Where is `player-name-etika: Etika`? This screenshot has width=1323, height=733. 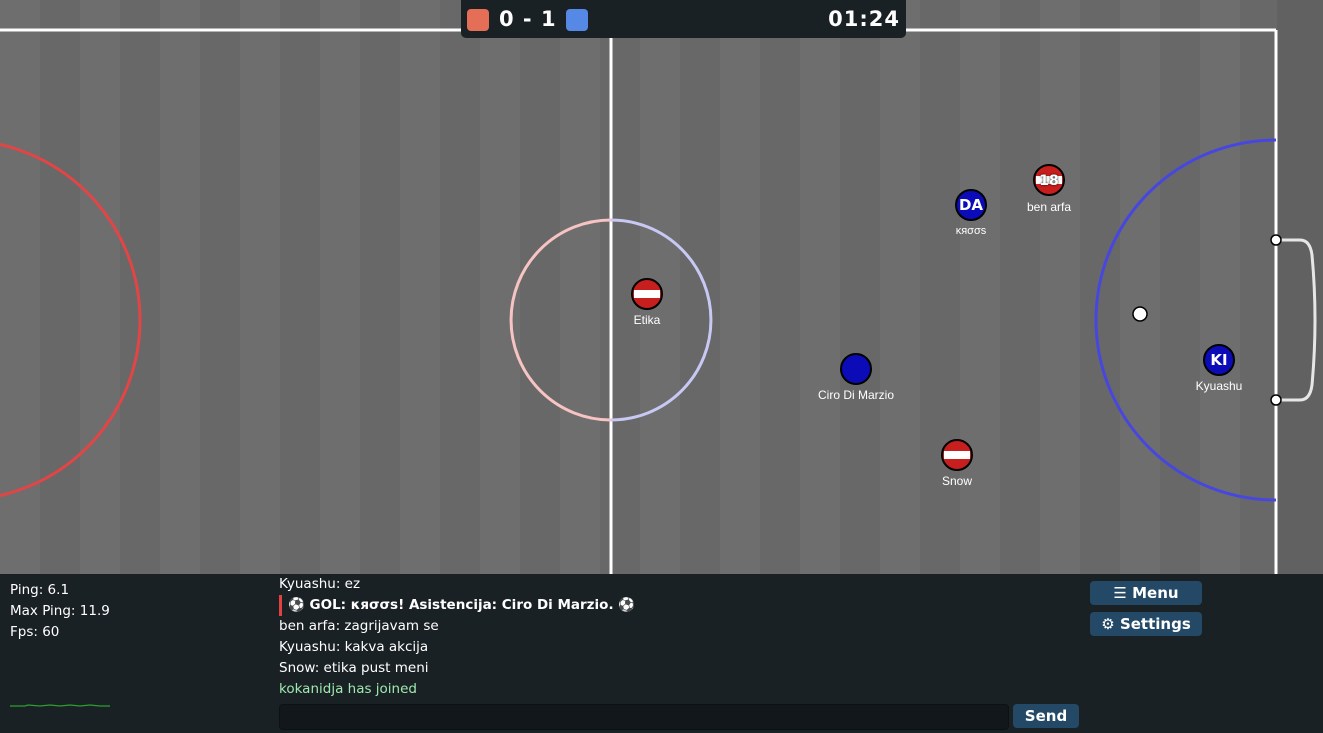 player-name-etika: Etika is located at coordinates (647, 320).